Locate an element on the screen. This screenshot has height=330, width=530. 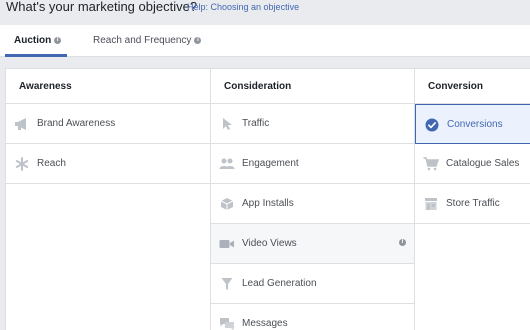
tab-bar: Auction i Reach and Frequency i is located at coordinates (265, 41).